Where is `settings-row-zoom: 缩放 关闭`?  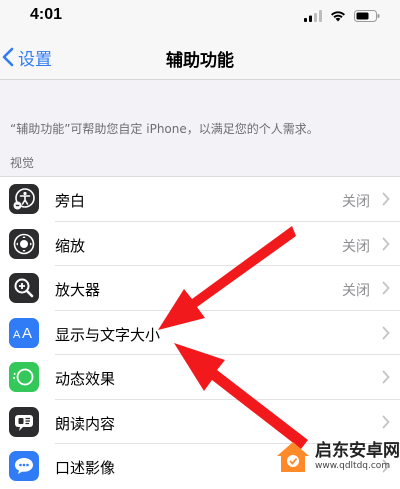 settings-row-zoom: 缩放 关闭 is located at coordinates (200, 244).